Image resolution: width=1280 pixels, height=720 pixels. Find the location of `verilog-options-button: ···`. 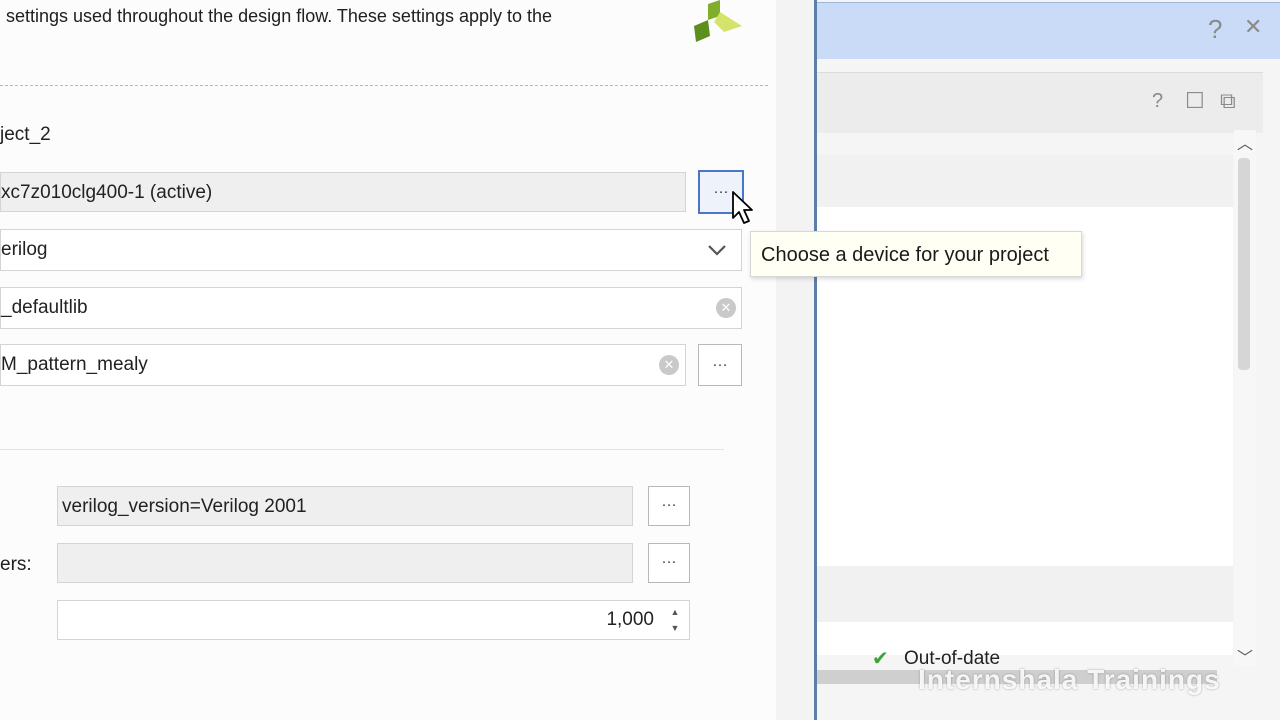

verilog-options-button: ··· is located at coordinates (669, 506).